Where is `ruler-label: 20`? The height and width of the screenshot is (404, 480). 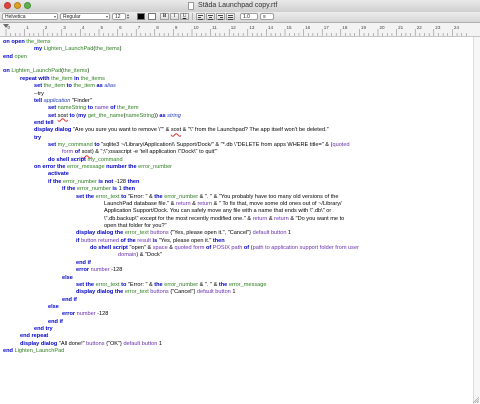
ruler-label: 20 is located at coordinates (383, 27).